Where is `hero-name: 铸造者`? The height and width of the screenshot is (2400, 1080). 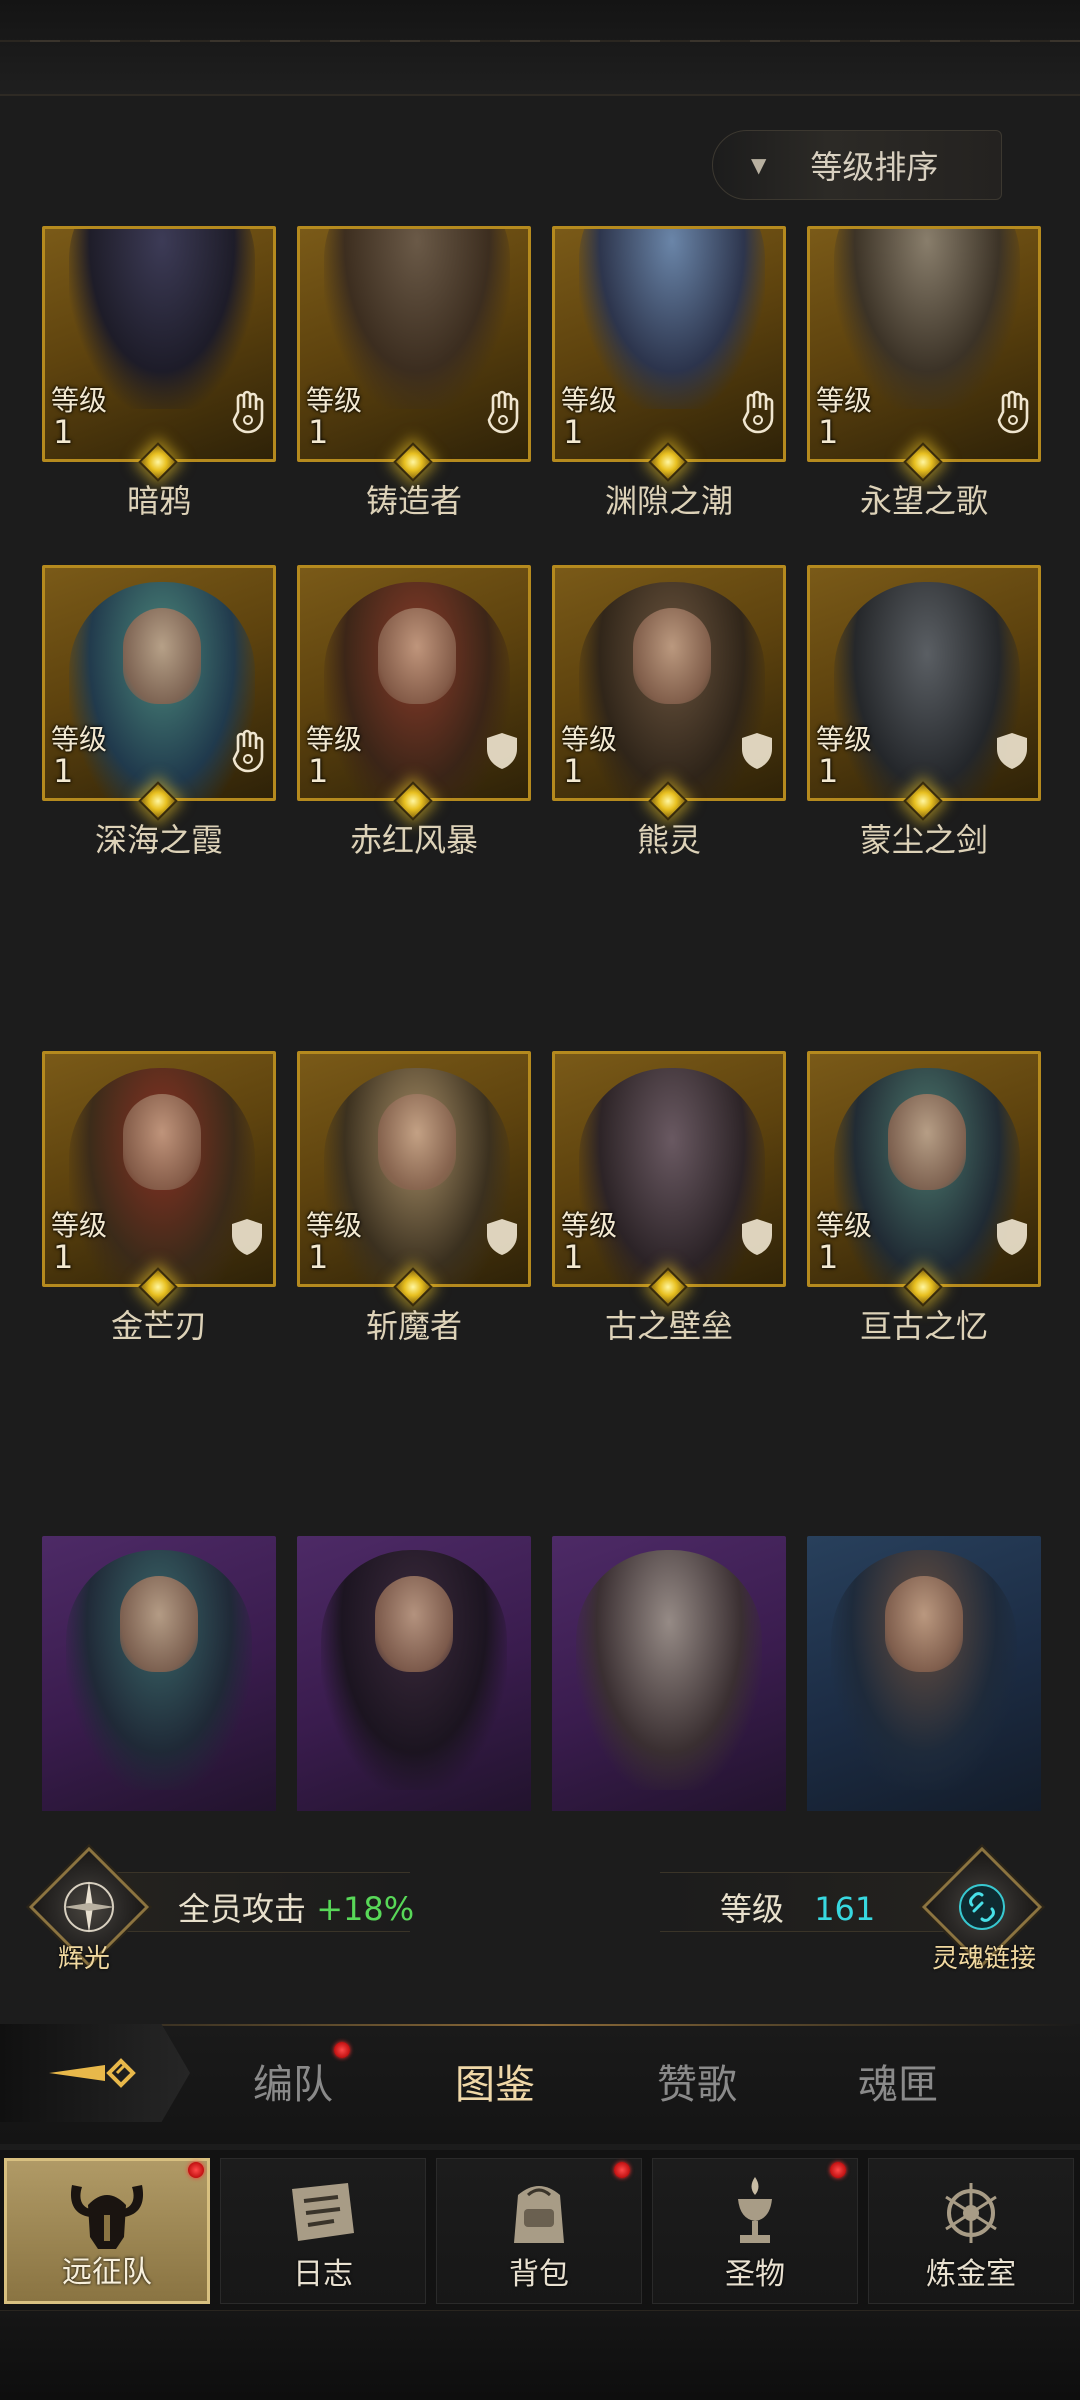
hero-name: 铸造者 is located at coordinates (413, 501).